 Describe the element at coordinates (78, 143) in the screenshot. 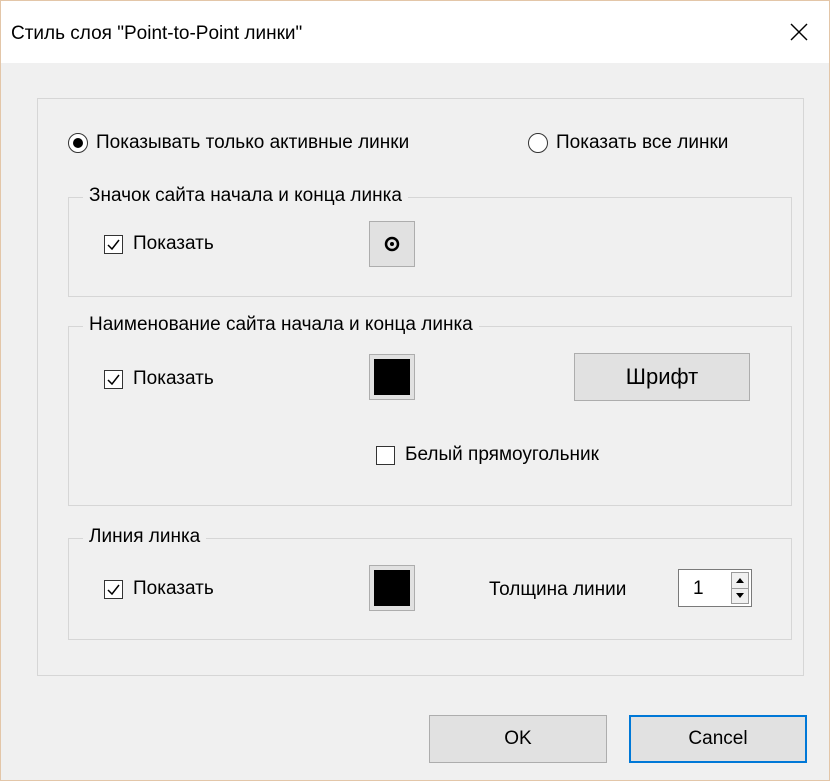

I see `radio-checked-indicator` at that location.